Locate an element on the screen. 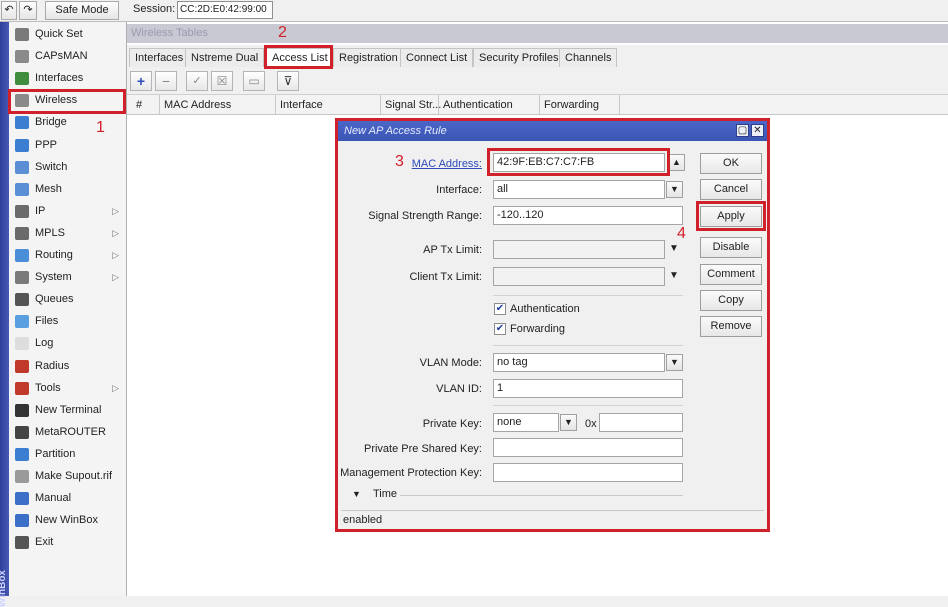  sidebar-item-quickset: Quick Set is located at coordinates (68, 34).